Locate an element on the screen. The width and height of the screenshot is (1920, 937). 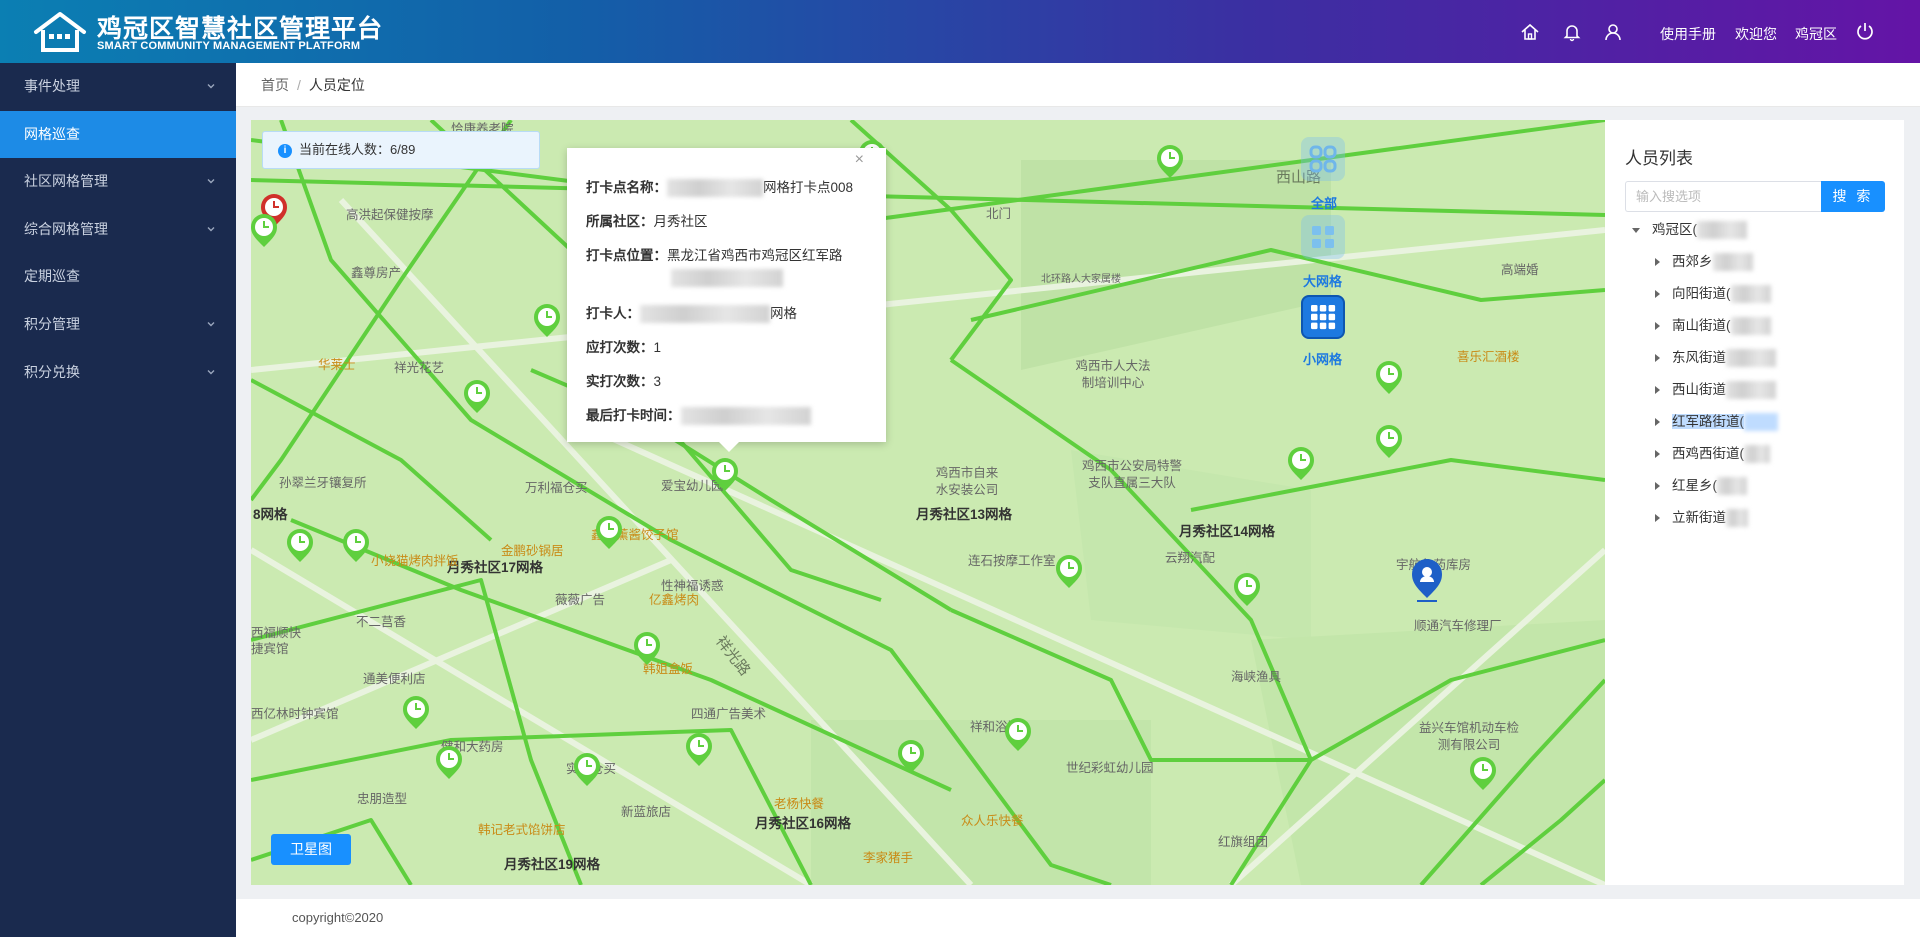
chevron-down-icon is located at coordinates (211, 86).